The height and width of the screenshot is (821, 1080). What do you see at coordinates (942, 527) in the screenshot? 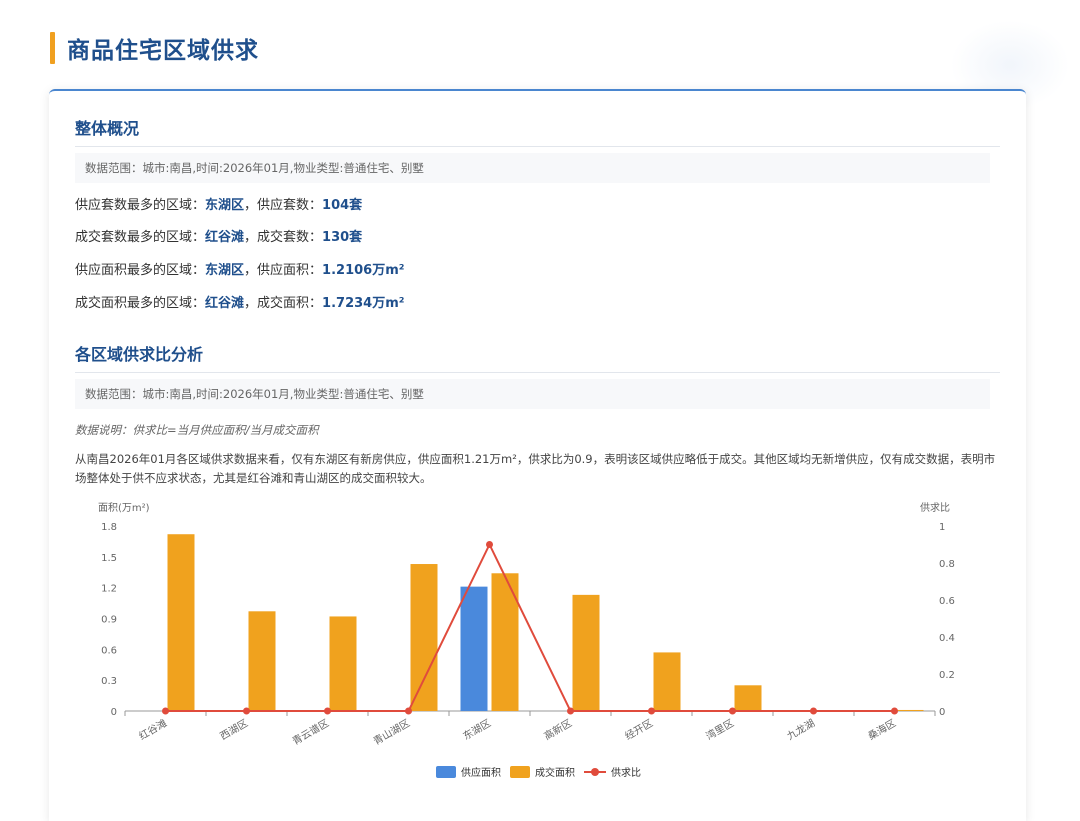
I see `y2-tick-label: 1` at bounding box center [942, 527].